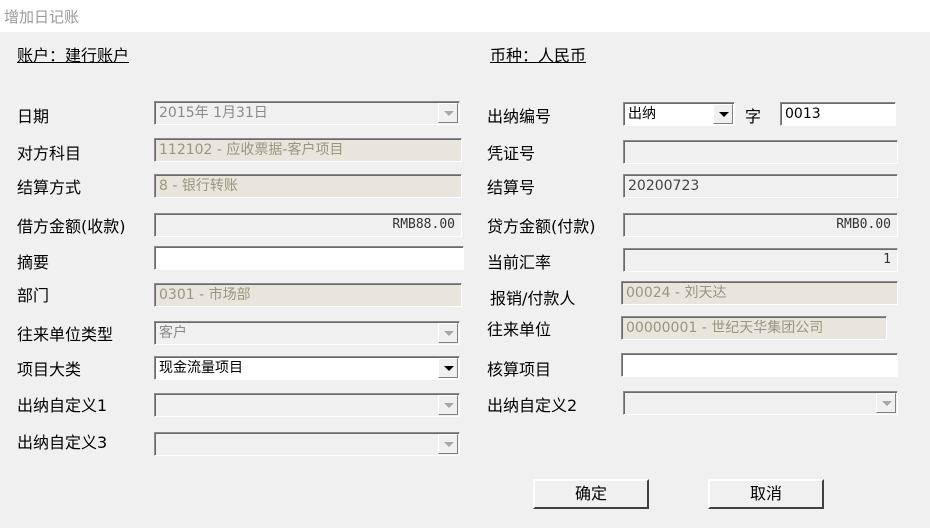 Image resolution: width=930 pixels, height=528 pixels. Describe the element at coordinates (308, 295) in the screenshot. I see `dept-field: 0301 - 市场部` at that location.